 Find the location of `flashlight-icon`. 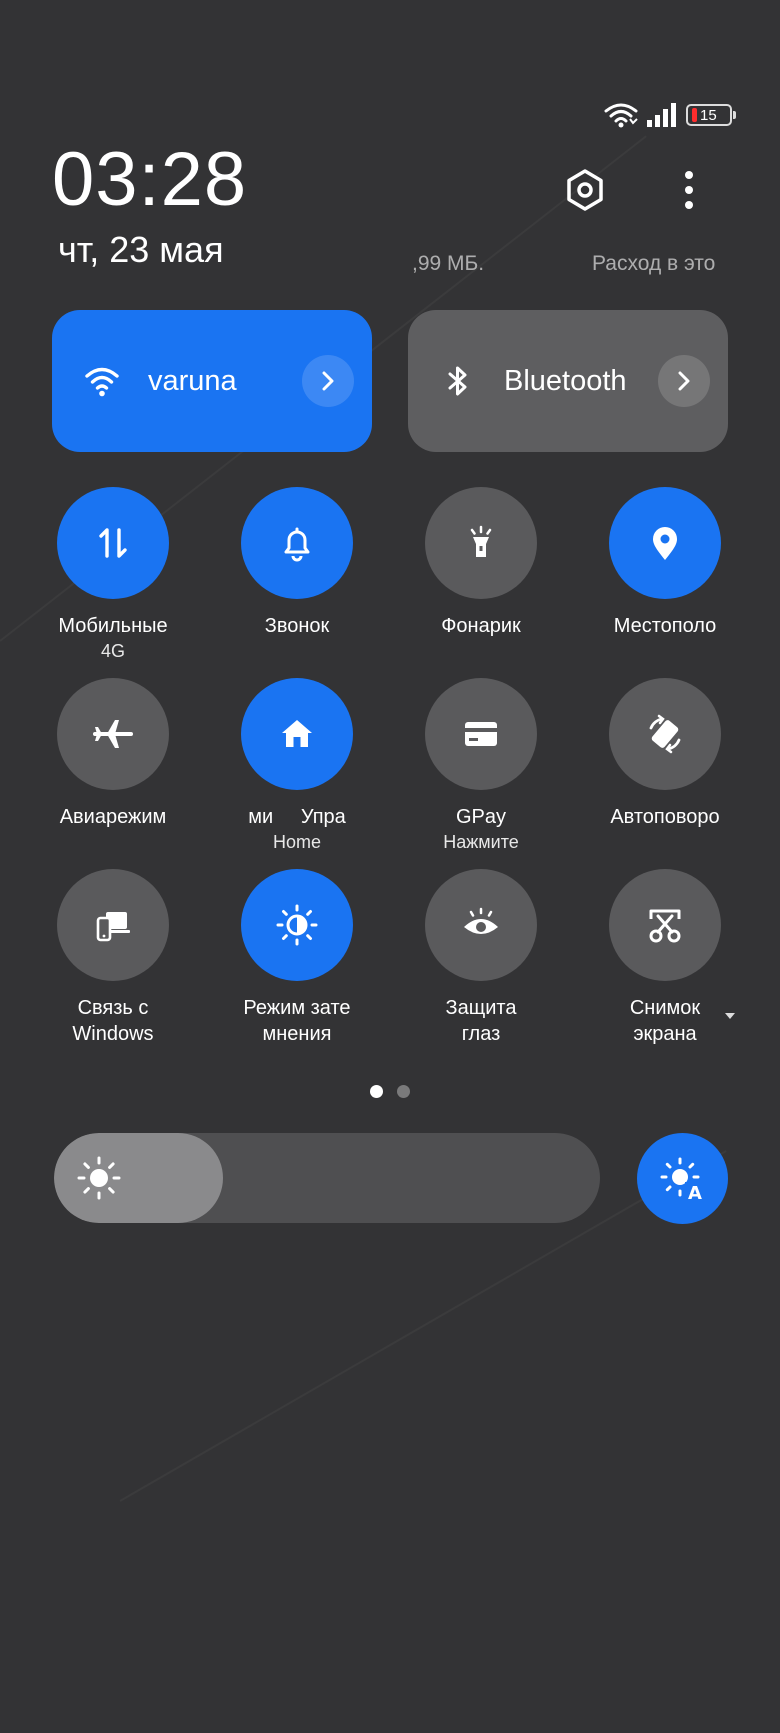

flashlight-icon is located at coordinates (481, 541).